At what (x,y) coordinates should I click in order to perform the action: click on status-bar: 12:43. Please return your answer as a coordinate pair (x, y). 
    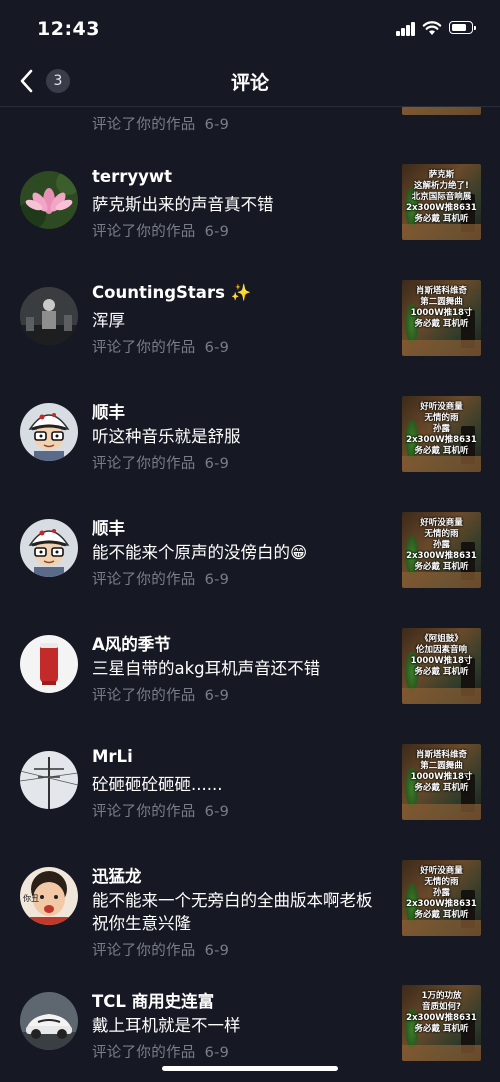
    Looking at the image, I should click on (250, 29).